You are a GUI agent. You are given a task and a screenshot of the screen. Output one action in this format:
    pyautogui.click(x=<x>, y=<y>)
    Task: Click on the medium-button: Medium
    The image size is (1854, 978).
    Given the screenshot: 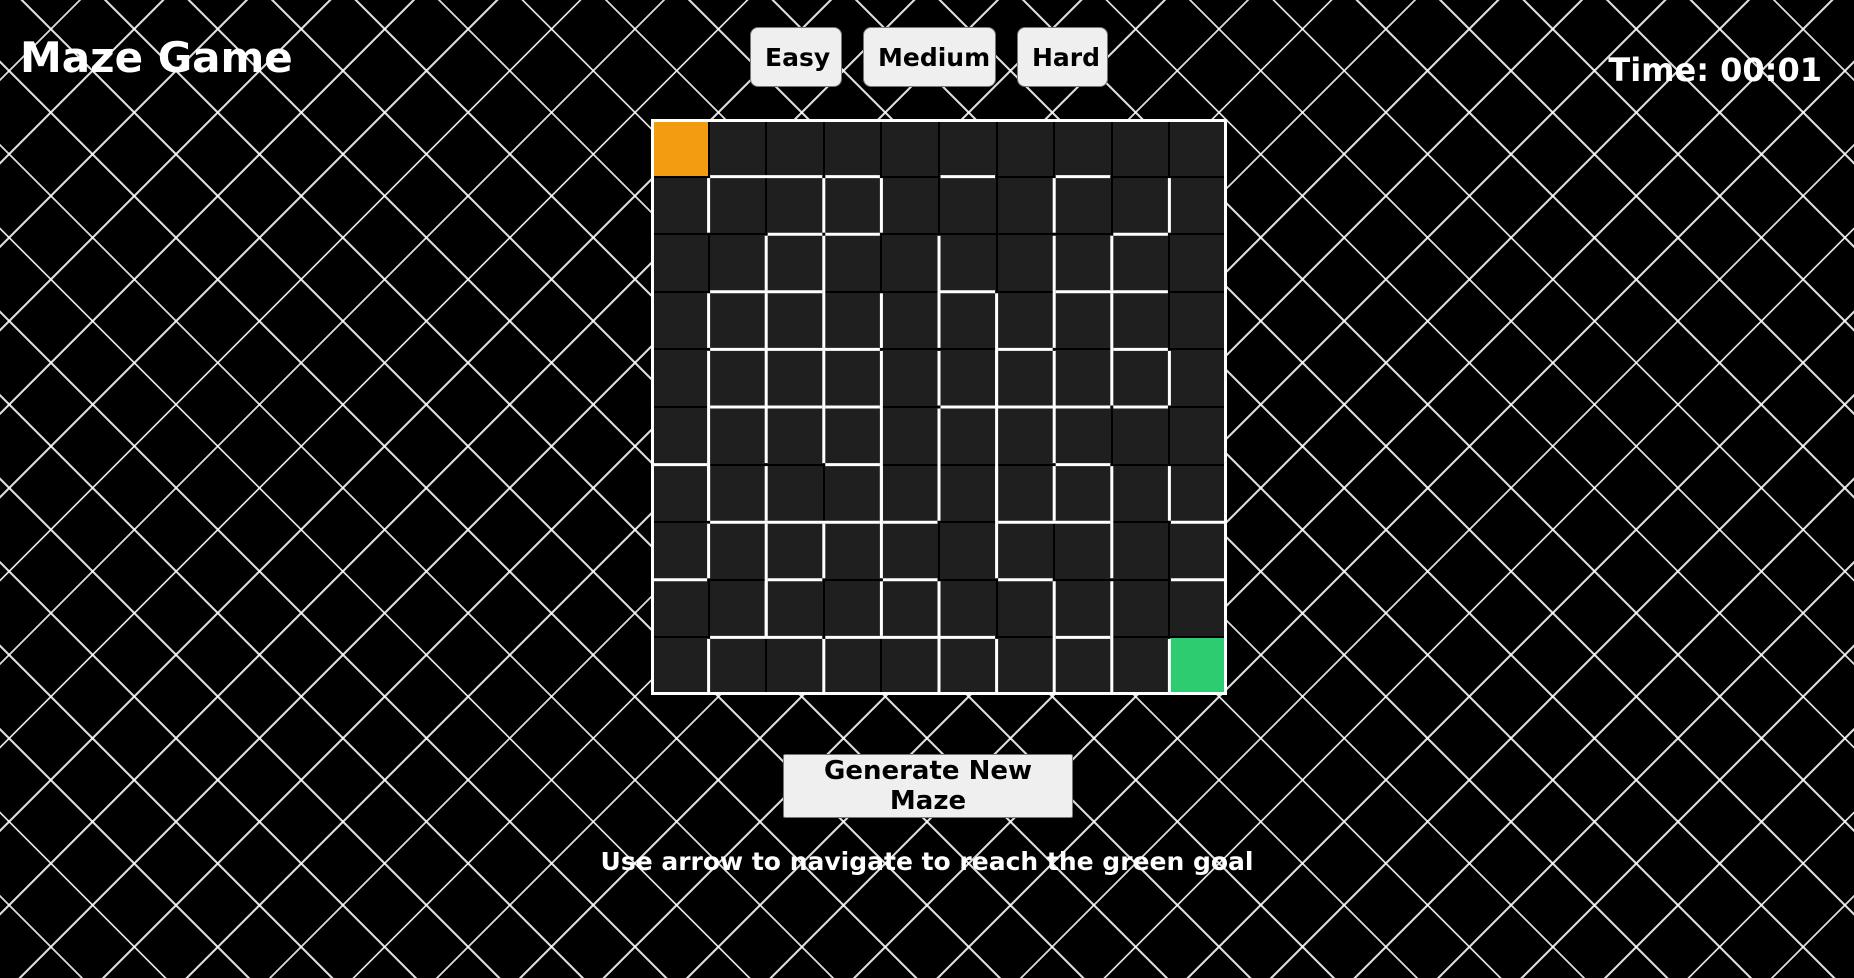 What is the action you would take?
    pyautogui.click(x=929, y=57)
    